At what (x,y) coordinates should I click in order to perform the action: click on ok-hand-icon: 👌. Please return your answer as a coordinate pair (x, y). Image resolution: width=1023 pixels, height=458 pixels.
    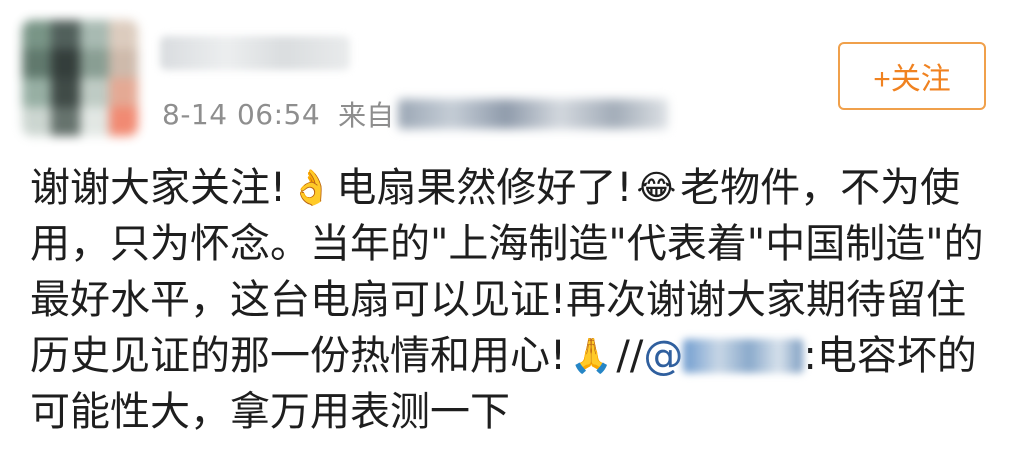
    Looking at the image, I should click on (311, 188).